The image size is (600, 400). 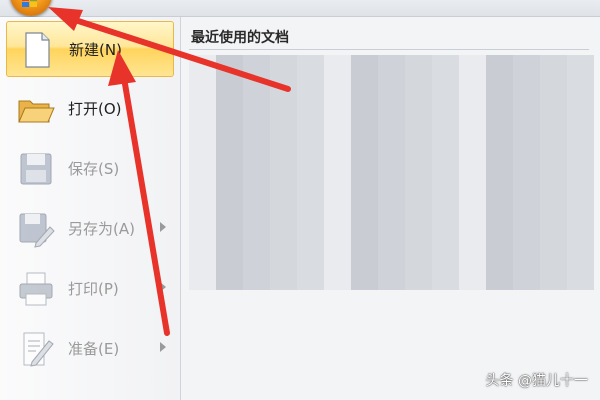 What do you see at coordinates (30, 4) in the screenshot?
I see `office-logo-icon` at bounding box center [30, 4].